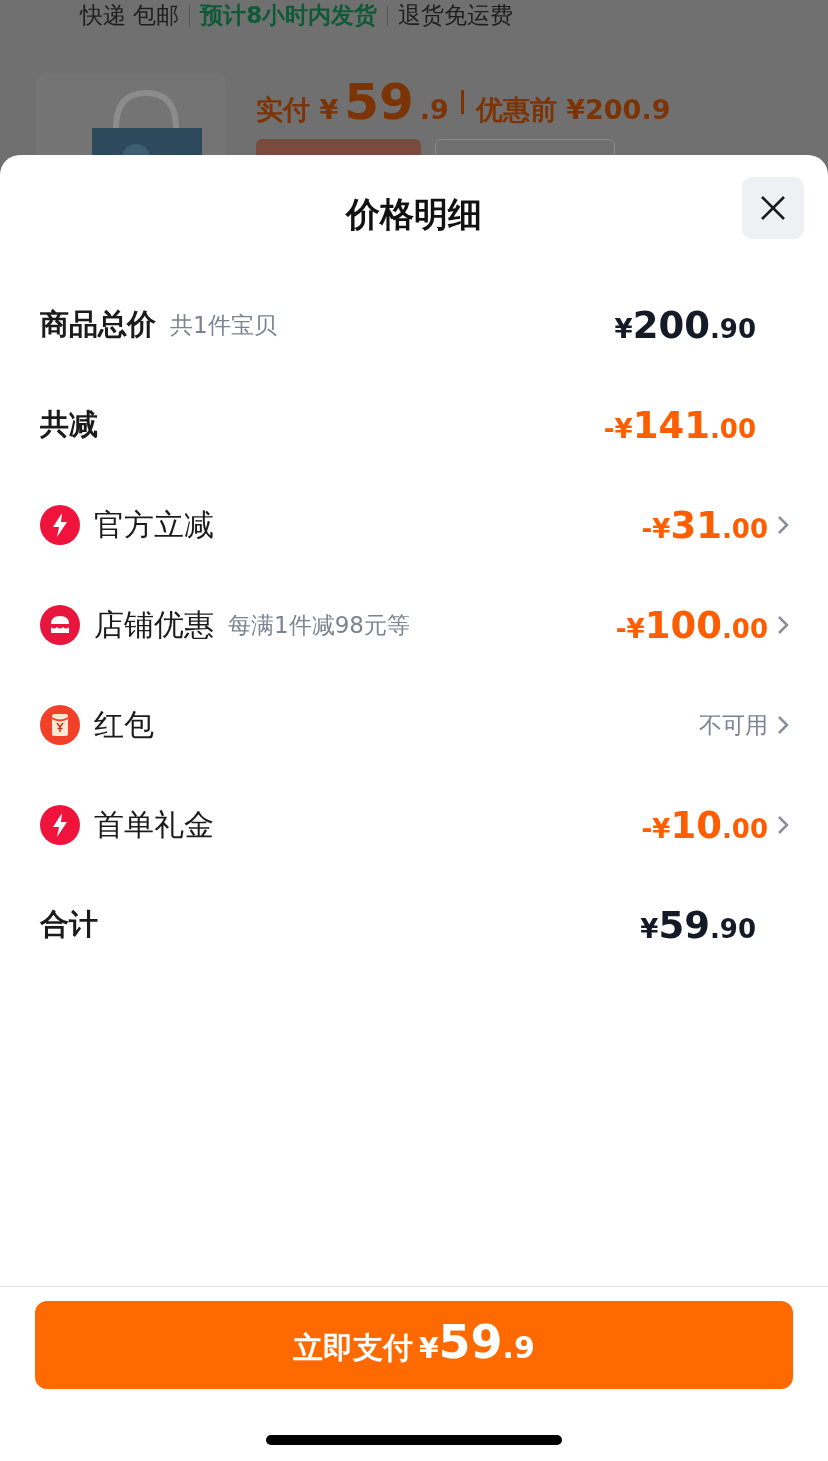 Image resolution: width=828 pixels, height=1461 pixels. Describe the element at coordinates (414, 1345) in the screenshot. I see `pay-button: 立即支付 ¥59.9` at that location.